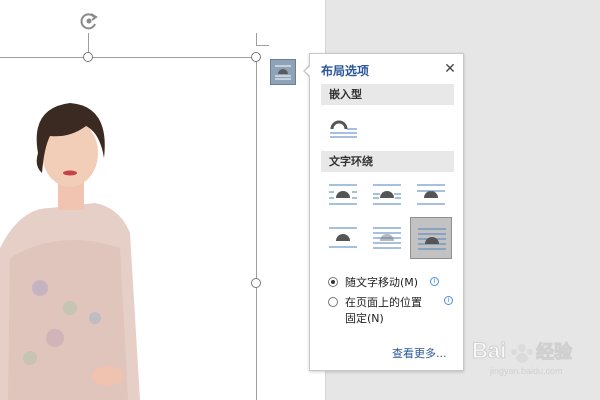  What do you see at coordinates (554, 352) in the screenshot?
I see `svg-text: 经验` at bounding box center [554, 352].